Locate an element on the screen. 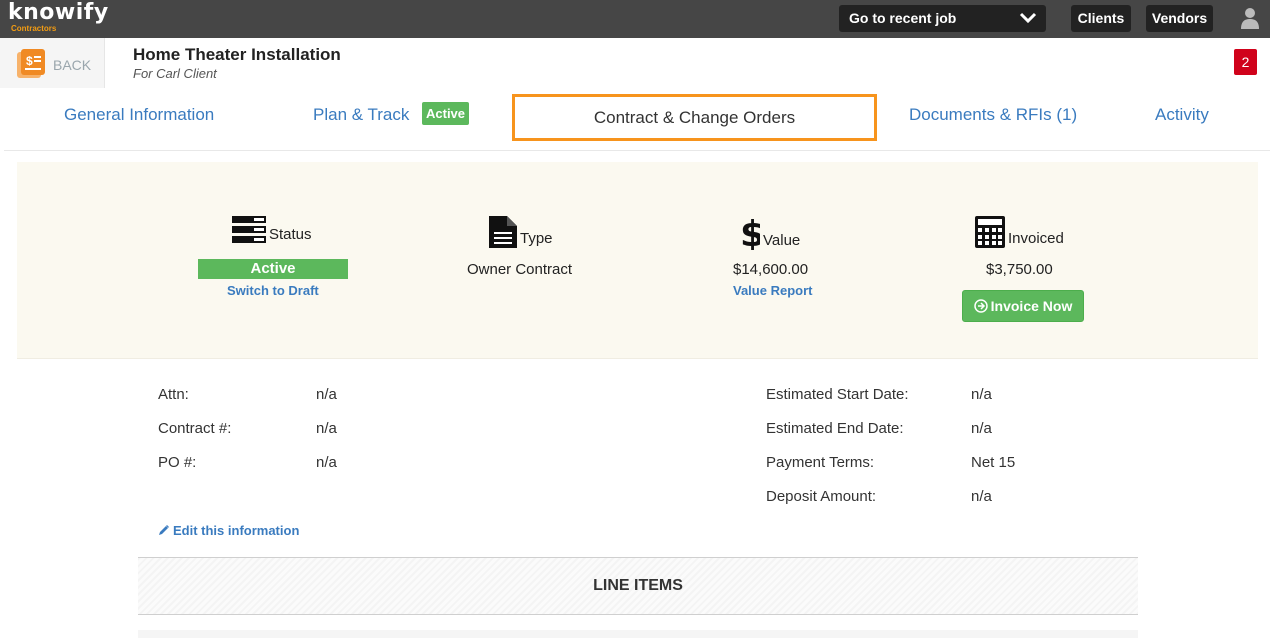 The width and height of the screenshot is (1270, 638). tabs-divider is located at coordinates (637, 150).